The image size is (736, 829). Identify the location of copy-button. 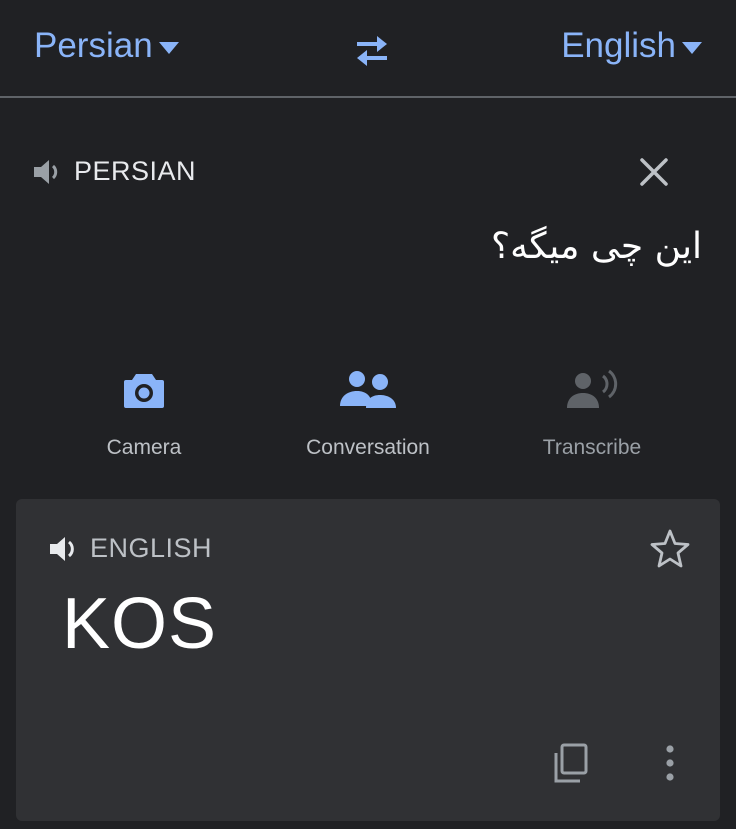
(572, 763).